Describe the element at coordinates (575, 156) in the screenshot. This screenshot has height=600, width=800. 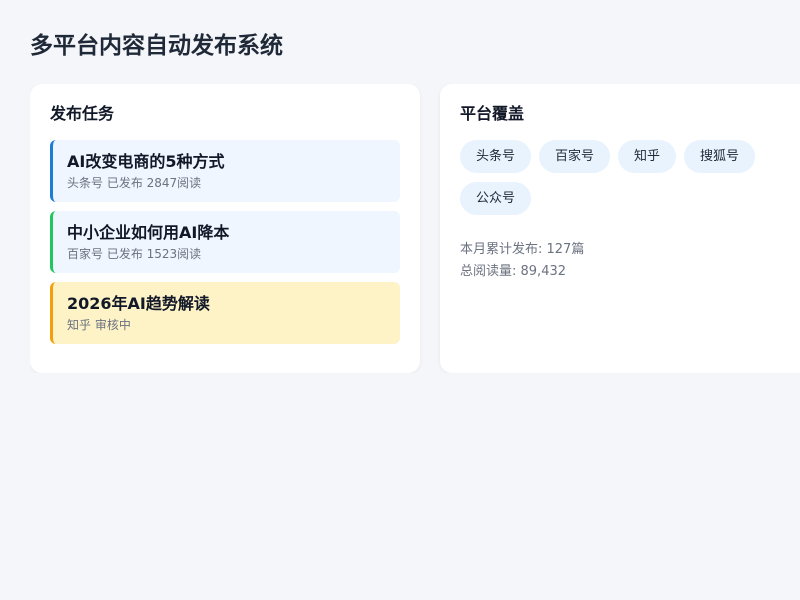
I see `platform-tag-baijiahao: 百家号` at that location.